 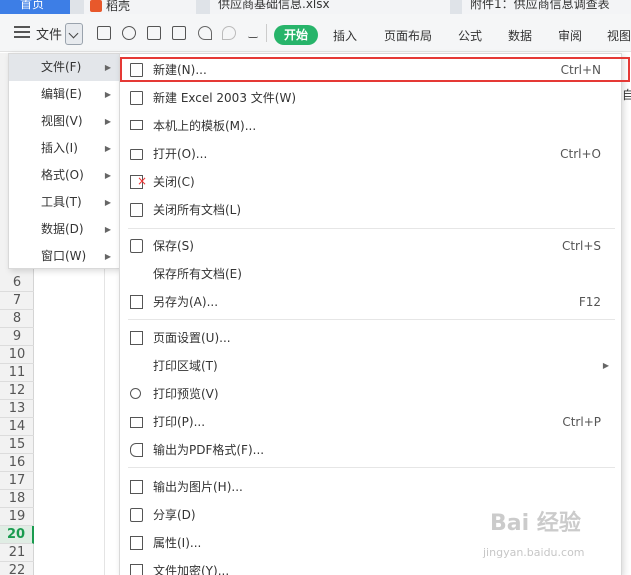 I want to click on row-number: 10, so click(x=17, y=355).